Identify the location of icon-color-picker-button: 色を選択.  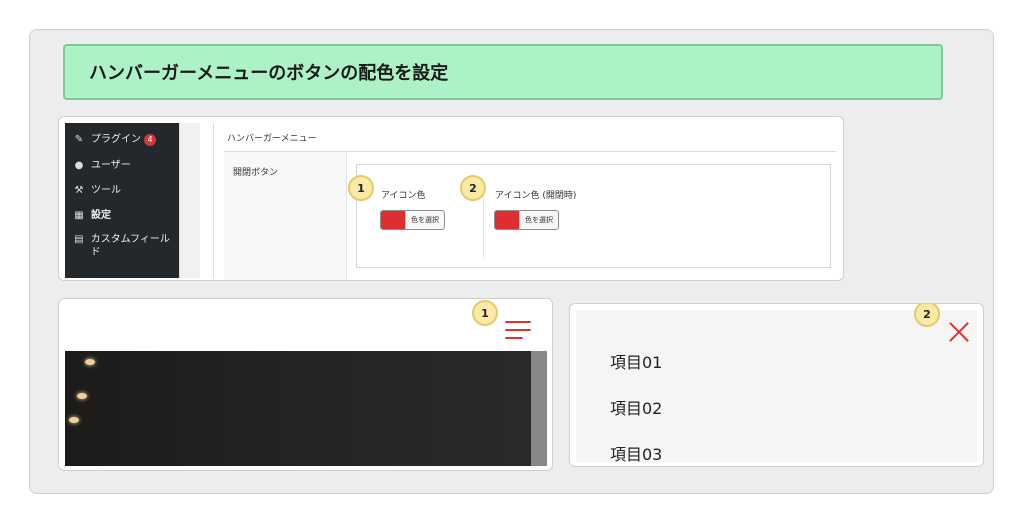
(412, 220).